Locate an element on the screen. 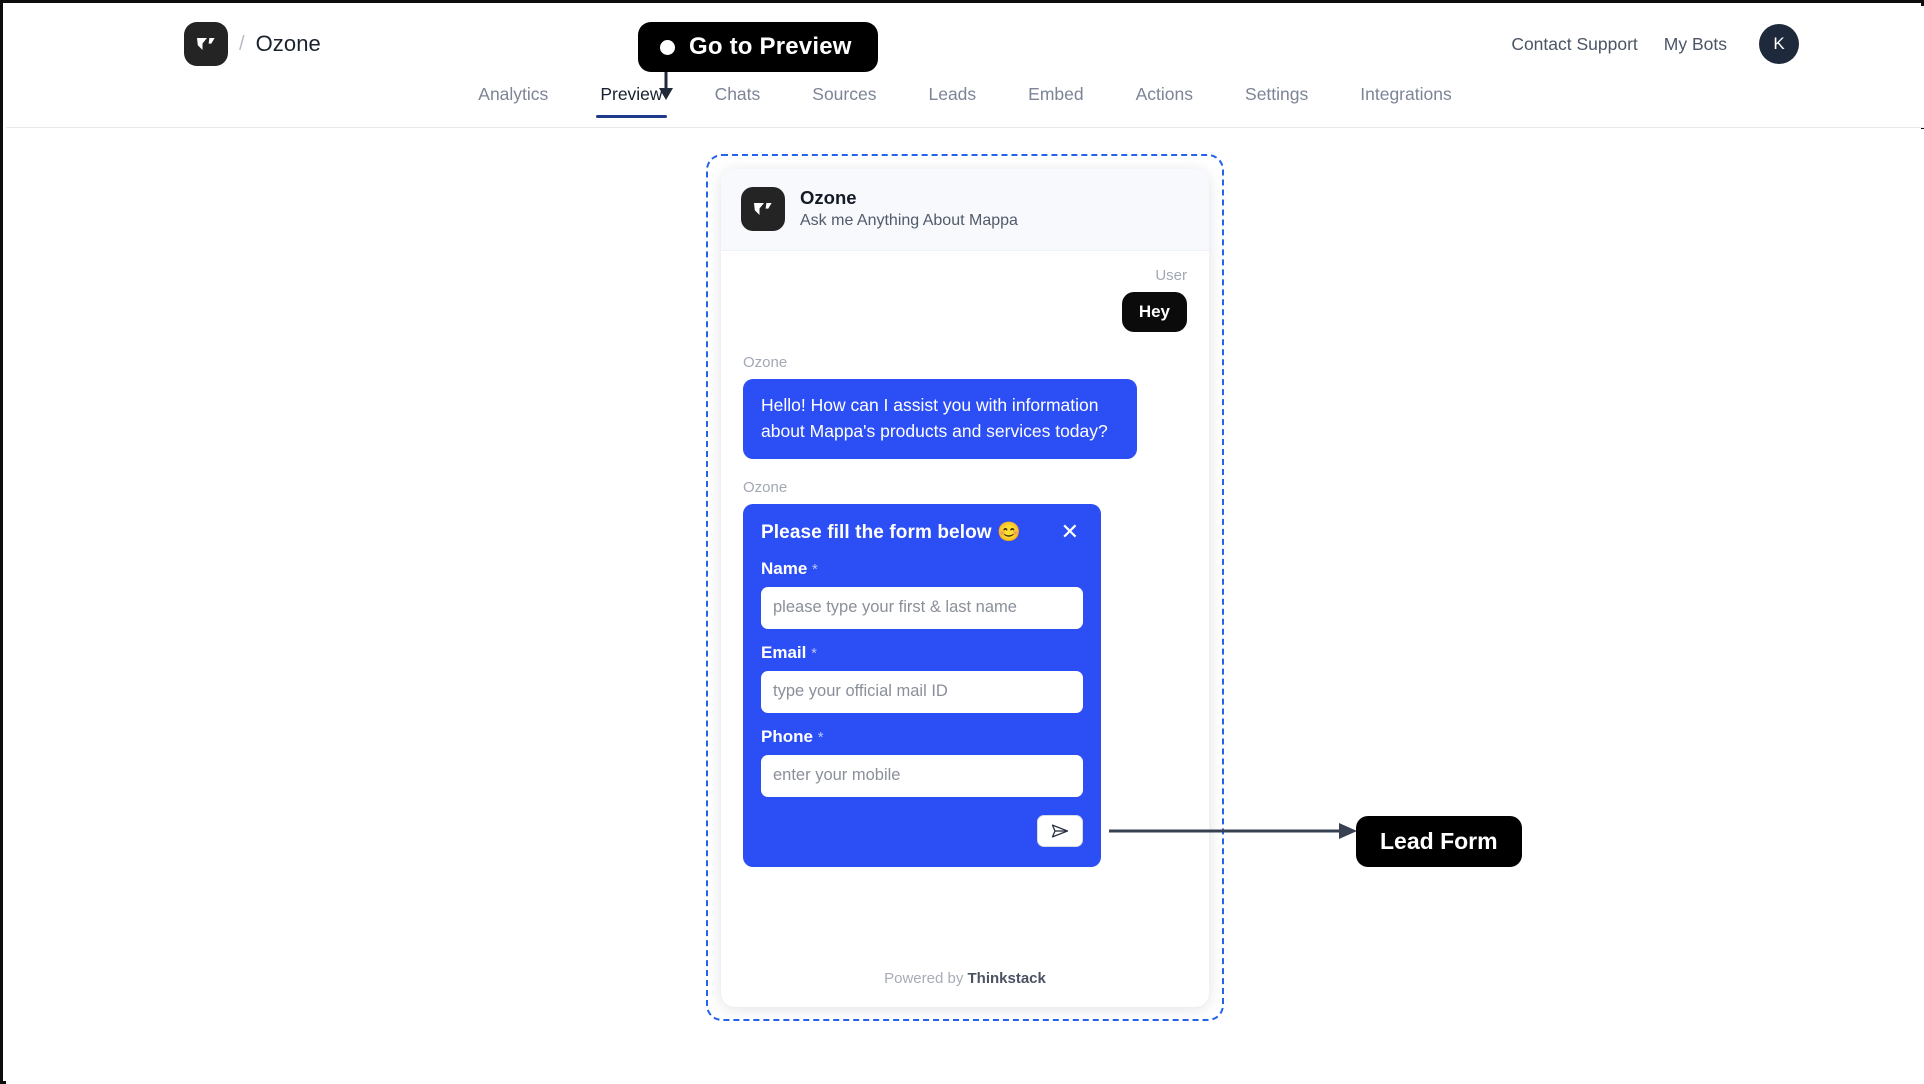 This screenshot has width=1924, height=1084. callout-label: Go to Preview is located at coordinates (770, 46).